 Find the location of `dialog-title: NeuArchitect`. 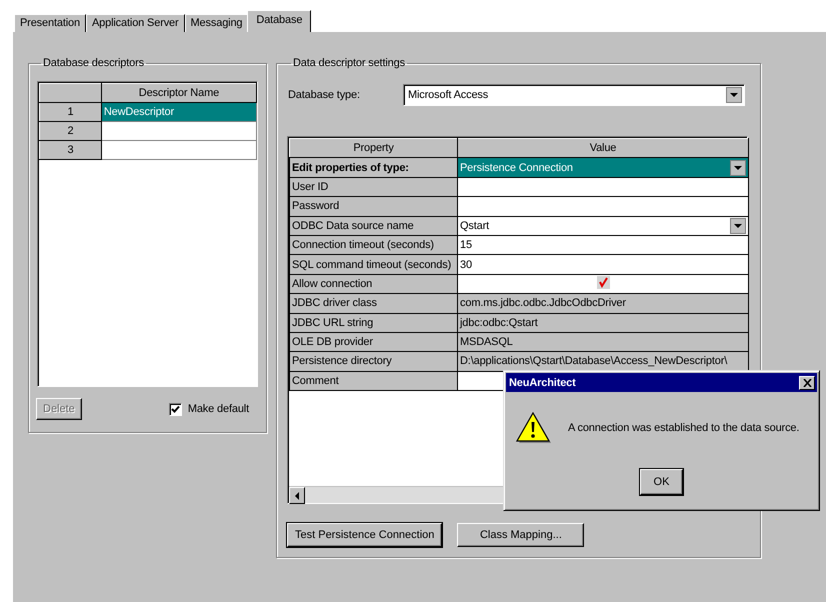

dialog-title: NeuArchitect is located at coordinates (542, 382).